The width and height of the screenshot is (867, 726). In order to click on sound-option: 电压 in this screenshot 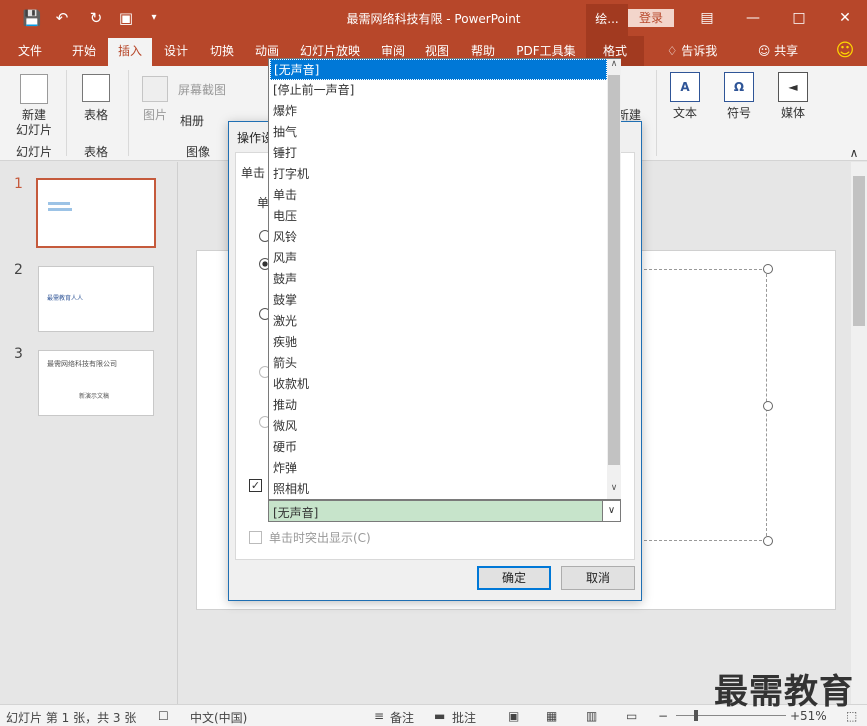, I will do `click(438, 216)`.